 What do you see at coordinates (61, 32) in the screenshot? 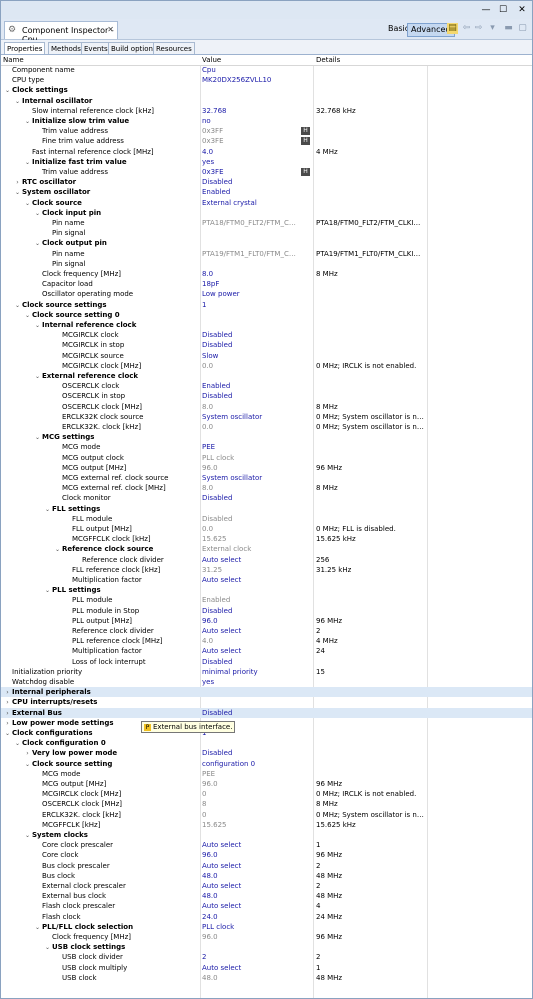
I see `view-tab: ⚙ Component Inspector - Cpu ✕` at bounding box center [61, 32].